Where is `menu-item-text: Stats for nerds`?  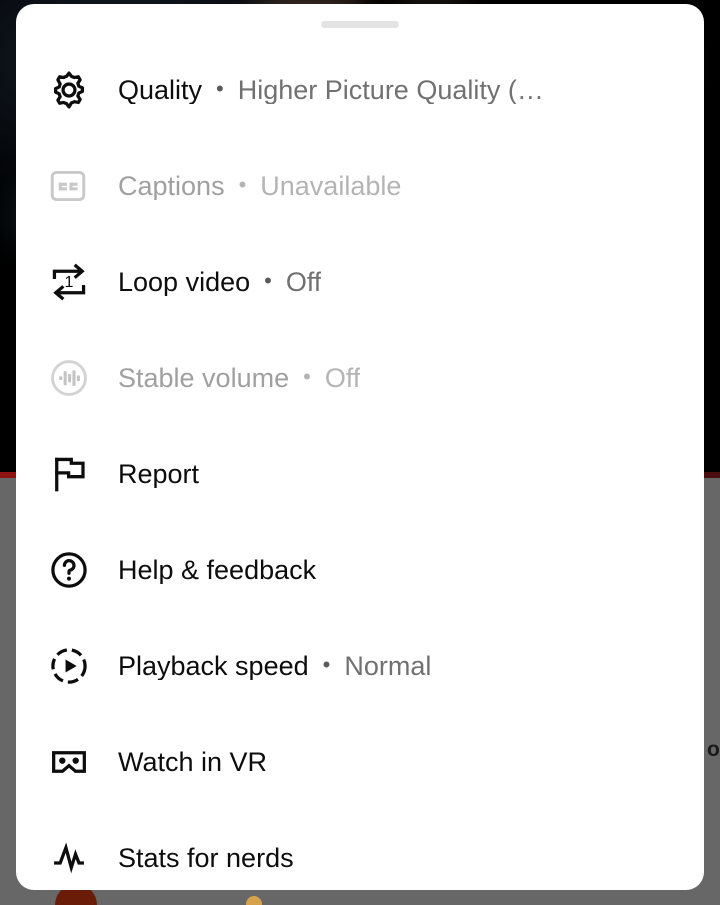
menu-item-text: Stats for nerds is located at coordinates (220, 858).